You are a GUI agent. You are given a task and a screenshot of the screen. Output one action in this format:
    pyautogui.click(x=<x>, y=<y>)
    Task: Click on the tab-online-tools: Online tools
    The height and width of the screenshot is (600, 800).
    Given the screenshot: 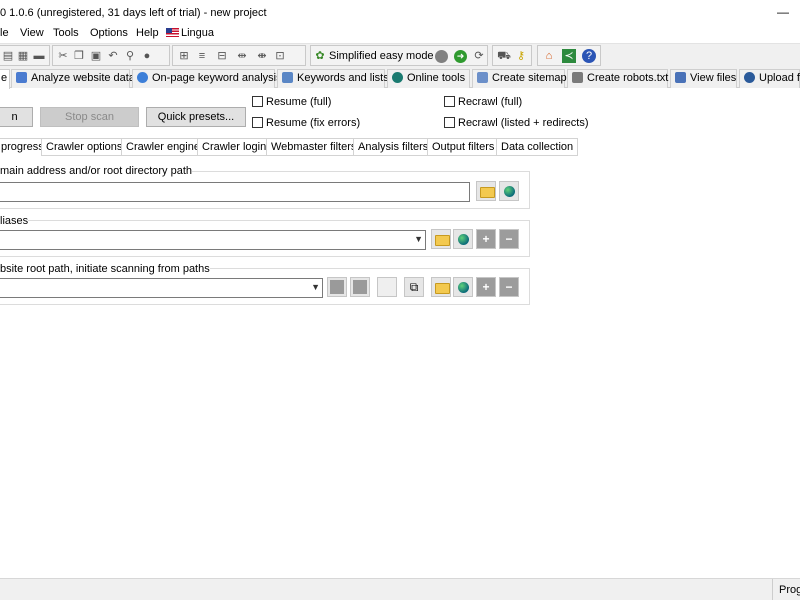 What is the action you would take?
    pyautogui.click(x=428, y=78)
    